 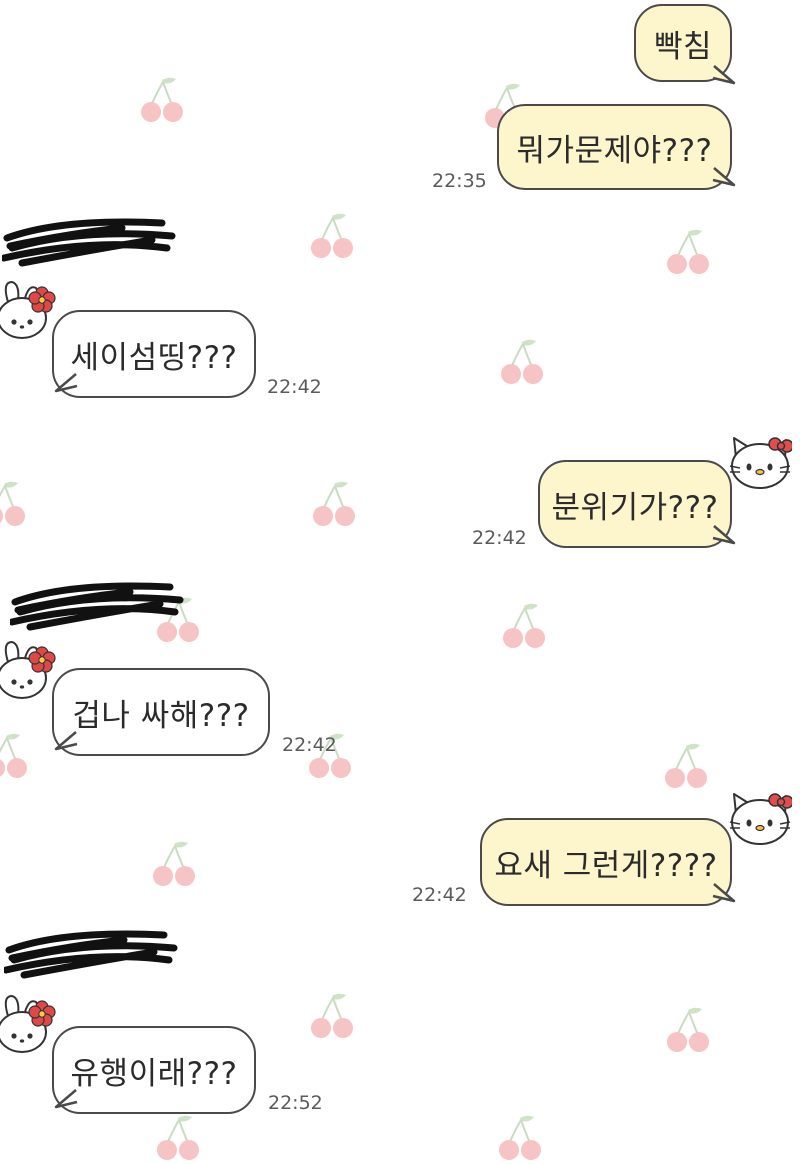 What do you see at coordinates (635, 507) in the screenshot?
I see `message-text: 분위기가???` at bounding box center [635, 507].